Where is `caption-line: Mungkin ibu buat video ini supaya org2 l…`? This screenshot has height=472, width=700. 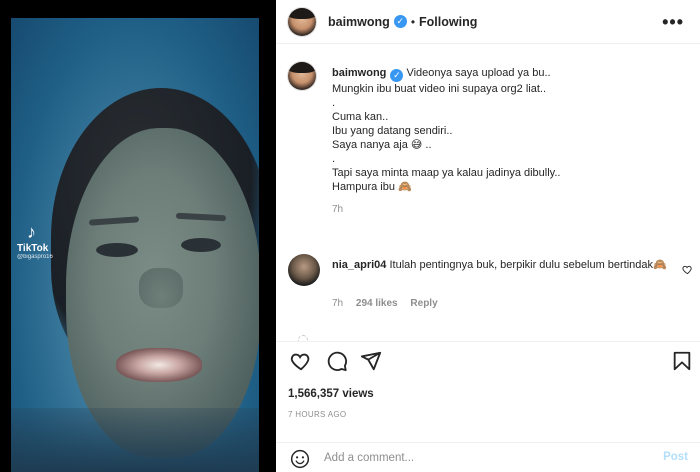
caption-line: Mungkin ibu buat video ini supaya org2 l… is located at coordinates (439, 89).